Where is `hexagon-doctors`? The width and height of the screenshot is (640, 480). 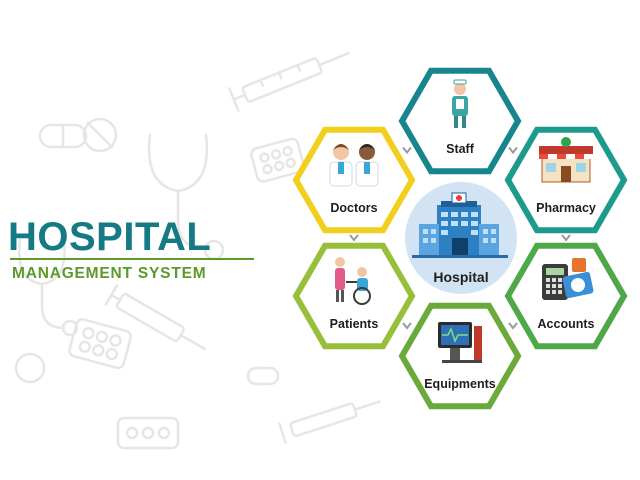
hexagon-doctors is located at coordinates (354, 180).